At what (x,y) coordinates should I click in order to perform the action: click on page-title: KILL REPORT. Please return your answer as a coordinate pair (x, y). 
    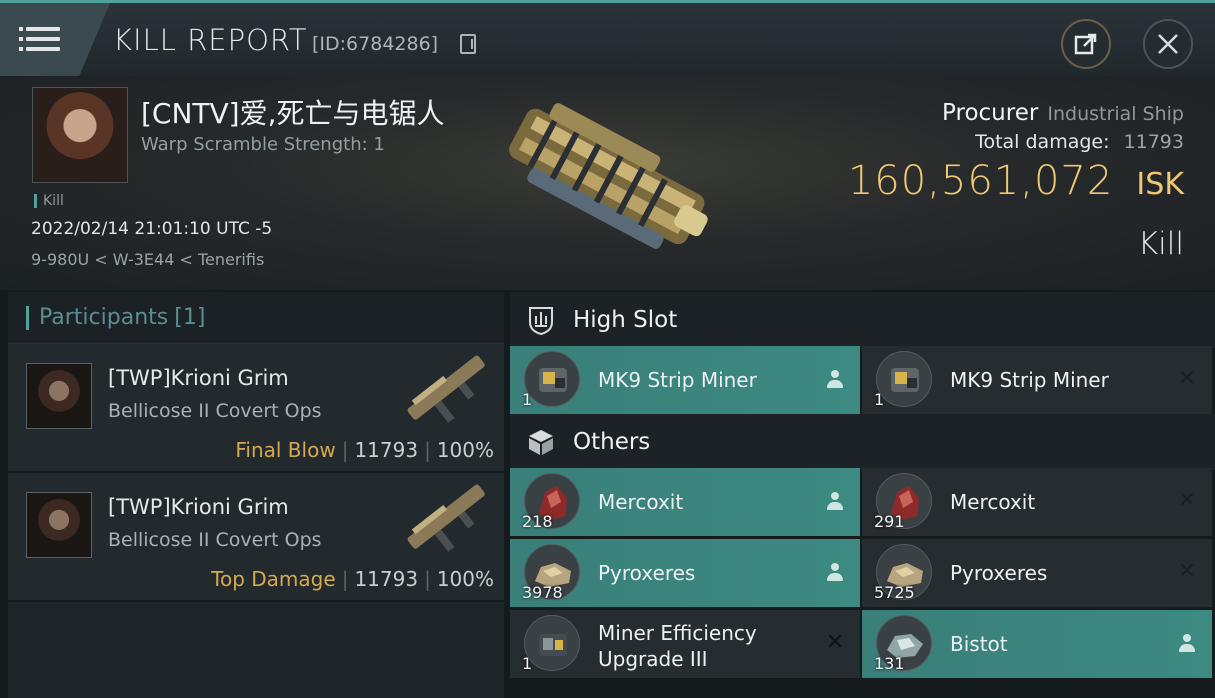
    Looking at the image, I should click on (210, 40).